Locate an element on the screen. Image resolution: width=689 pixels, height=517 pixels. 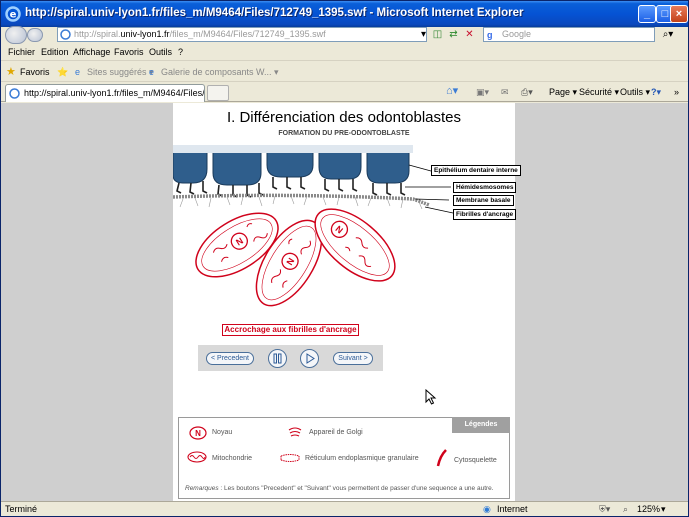
label-hemidesmosomes: Hémidesmosomes is located at coordinates (485, 187).